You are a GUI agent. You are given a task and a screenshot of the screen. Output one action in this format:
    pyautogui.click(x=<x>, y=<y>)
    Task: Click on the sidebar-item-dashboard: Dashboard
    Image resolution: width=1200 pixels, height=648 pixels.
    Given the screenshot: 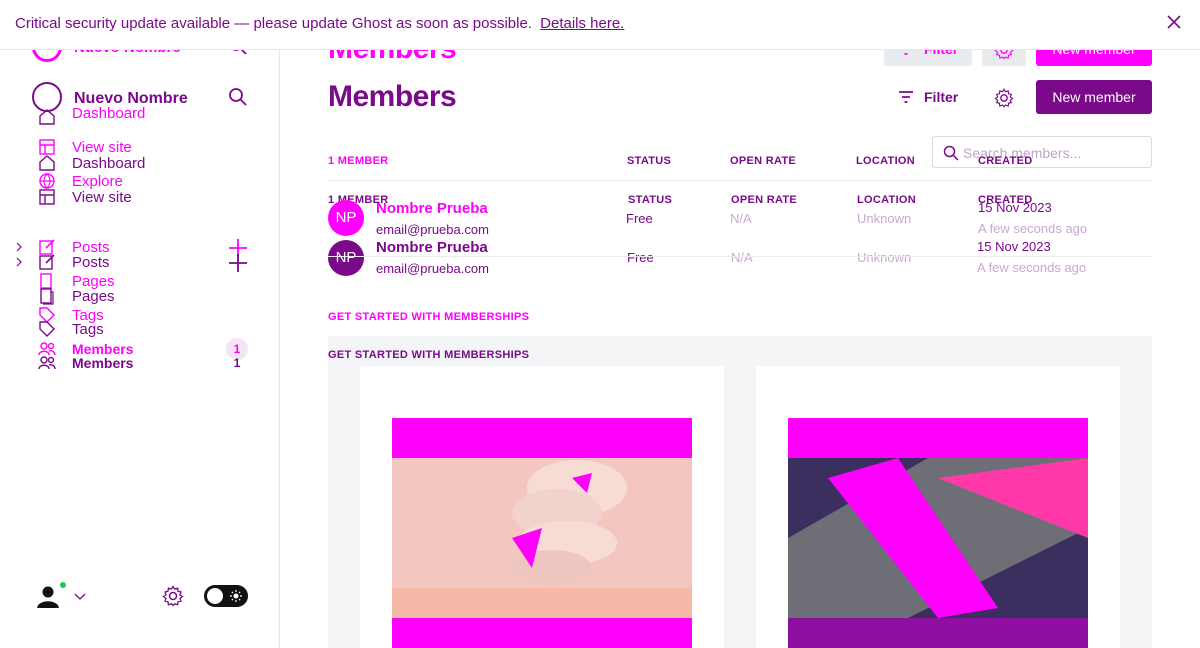 What is the action you would take?
    pyautogui.click(x=143, y=163)
    